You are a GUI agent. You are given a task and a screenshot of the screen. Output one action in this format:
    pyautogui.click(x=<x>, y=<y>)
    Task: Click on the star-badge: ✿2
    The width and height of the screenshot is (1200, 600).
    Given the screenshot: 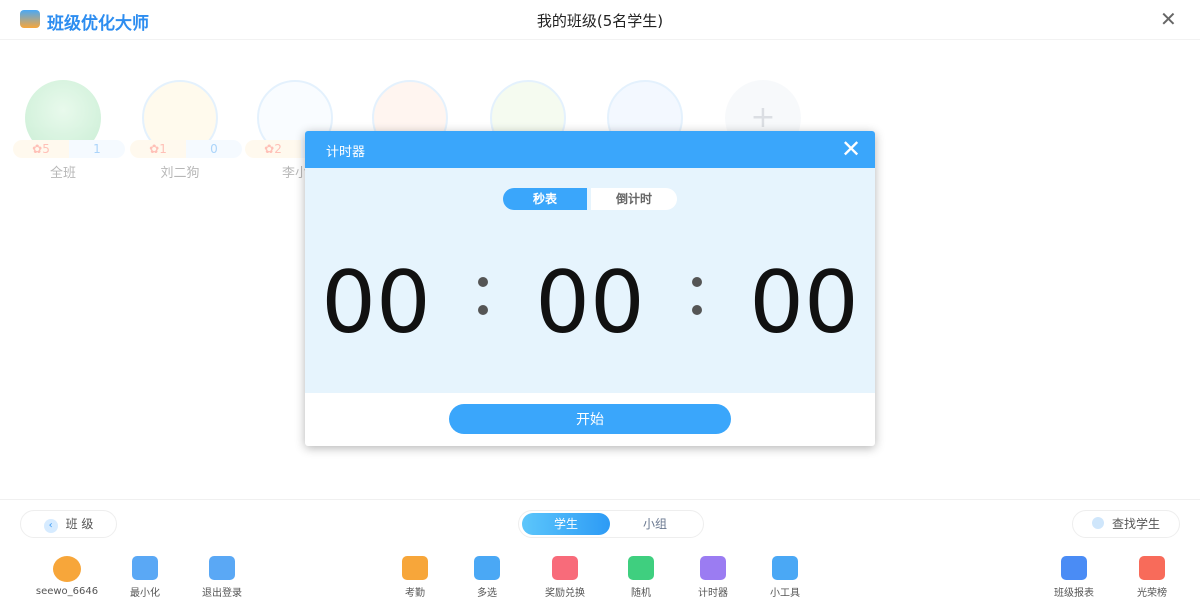 What is the action you would take?
    pyautogui.click(x=273, y=149)
    